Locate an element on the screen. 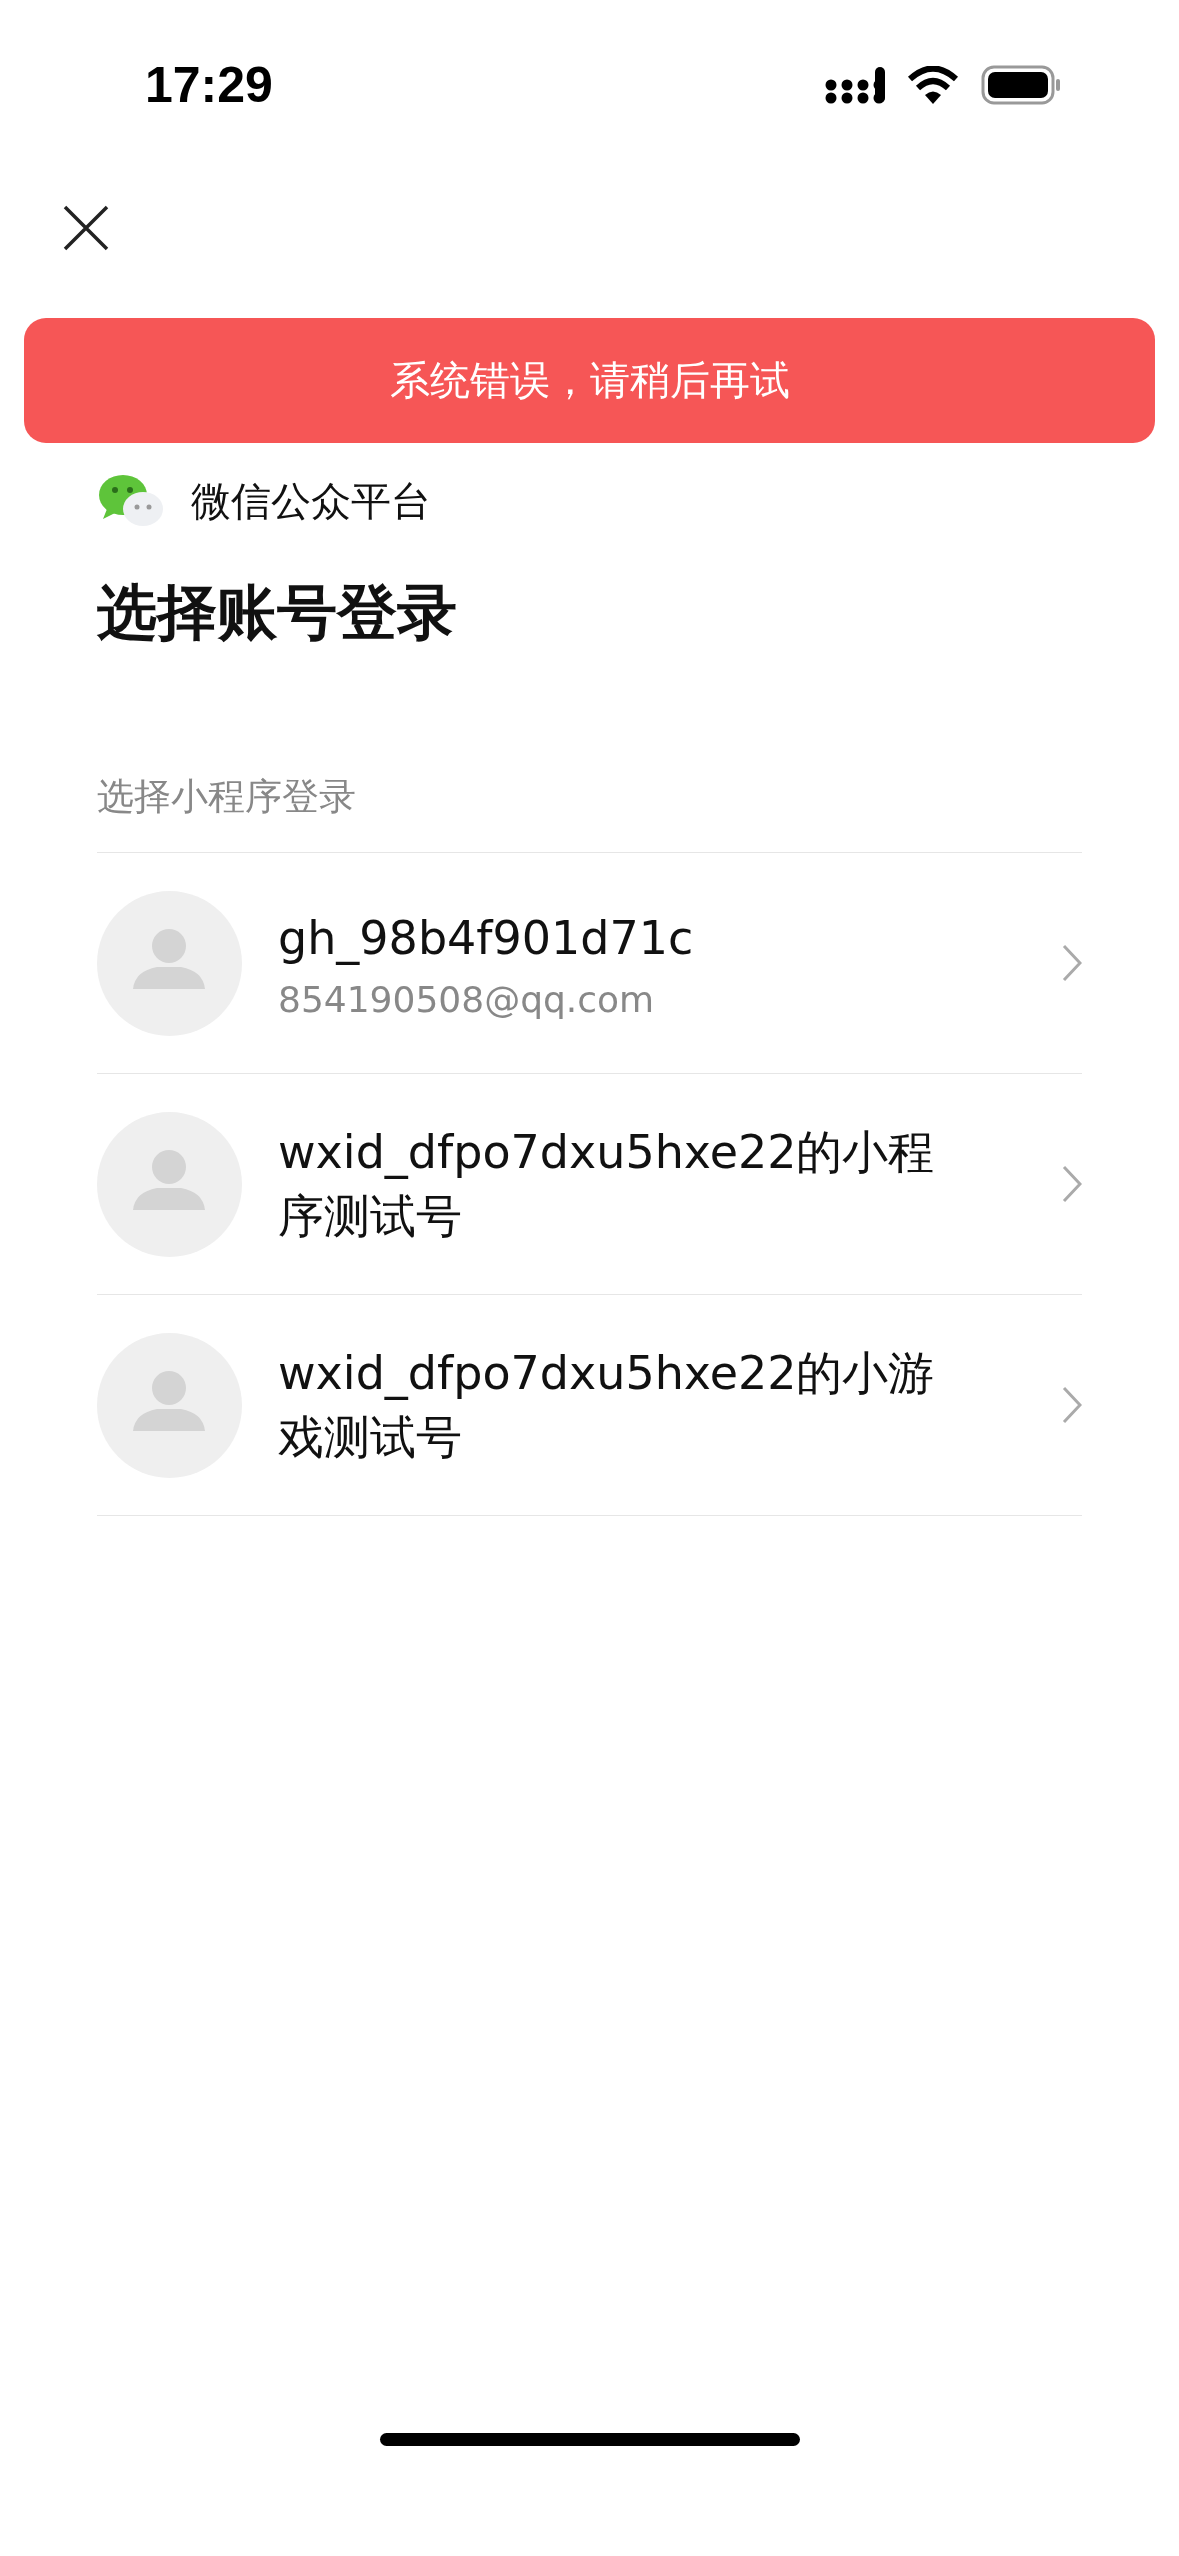 The width and height of the screenshot is (1179, 2556). account-email: 854190508@qq.com is located at coordinates (467, 999).